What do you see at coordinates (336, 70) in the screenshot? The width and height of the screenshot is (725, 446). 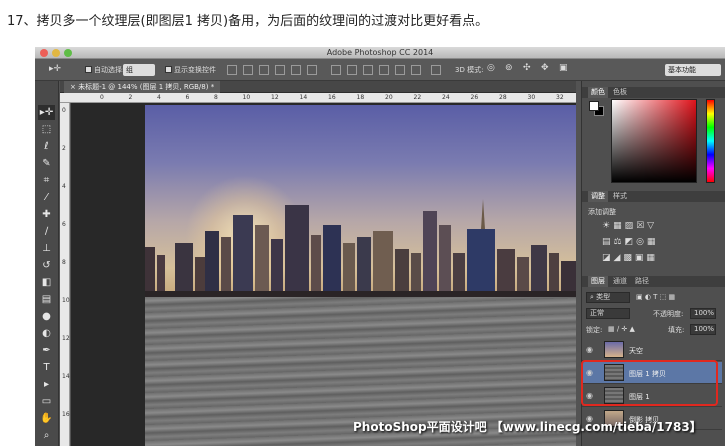 I see `distribute-top-icon` at bounding box center [336, 70].